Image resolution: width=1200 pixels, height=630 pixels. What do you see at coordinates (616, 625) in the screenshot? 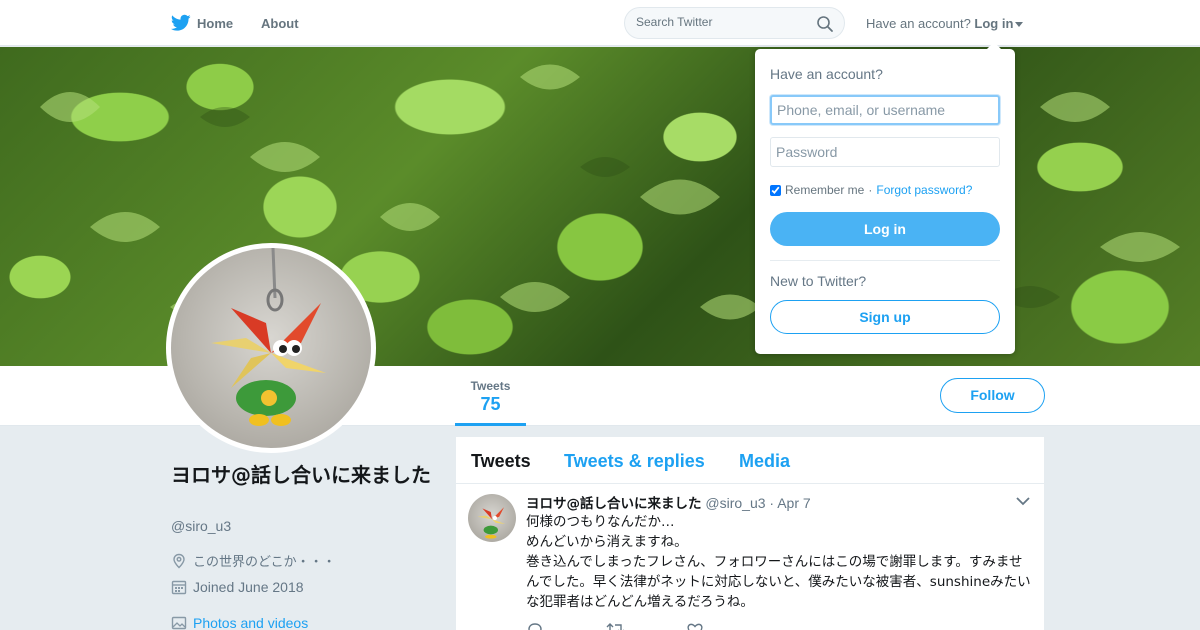
I see `retweet-icon` at bounding box center [616, 625].